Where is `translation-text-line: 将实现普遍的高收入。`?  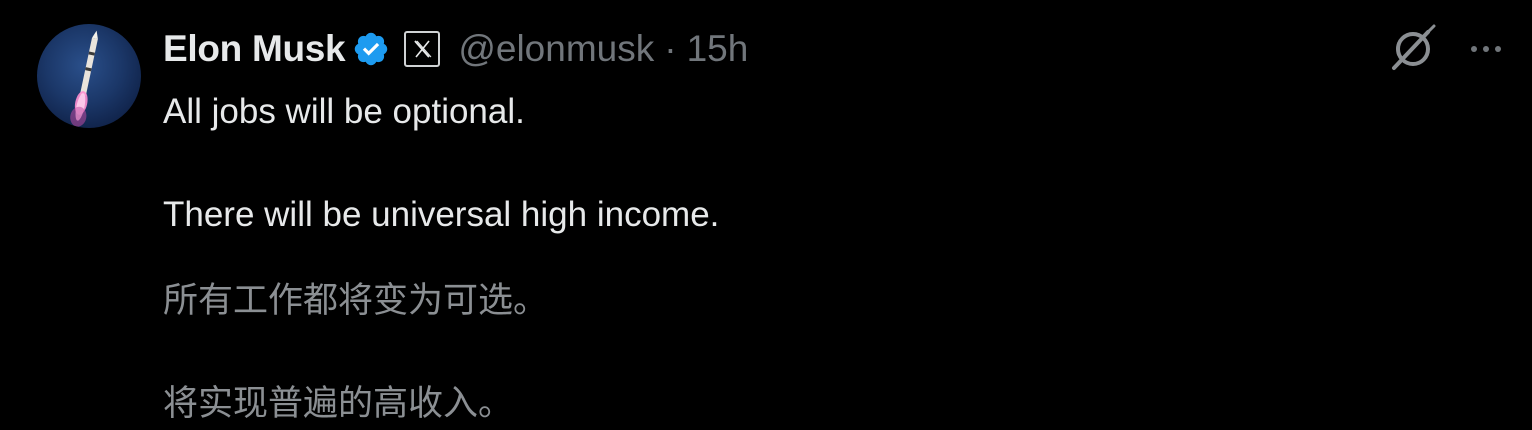
translation-text-line: 将实现普遍的高收入。 is located at coordinates (338, 404).